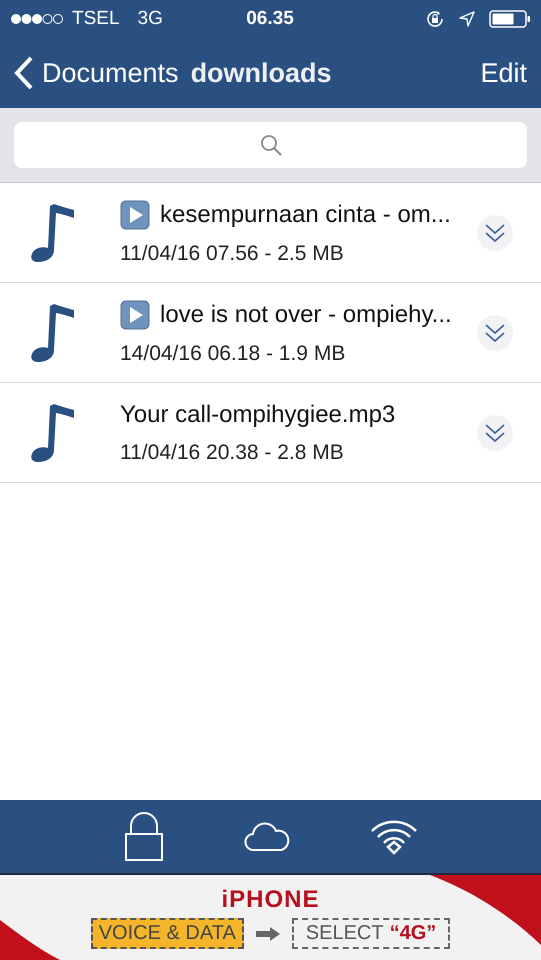 The height and width of the screenshot is (960, 541). I want to click on file-details: 11/04/16 07.56 - 2.5 MB, so click(232, 254).